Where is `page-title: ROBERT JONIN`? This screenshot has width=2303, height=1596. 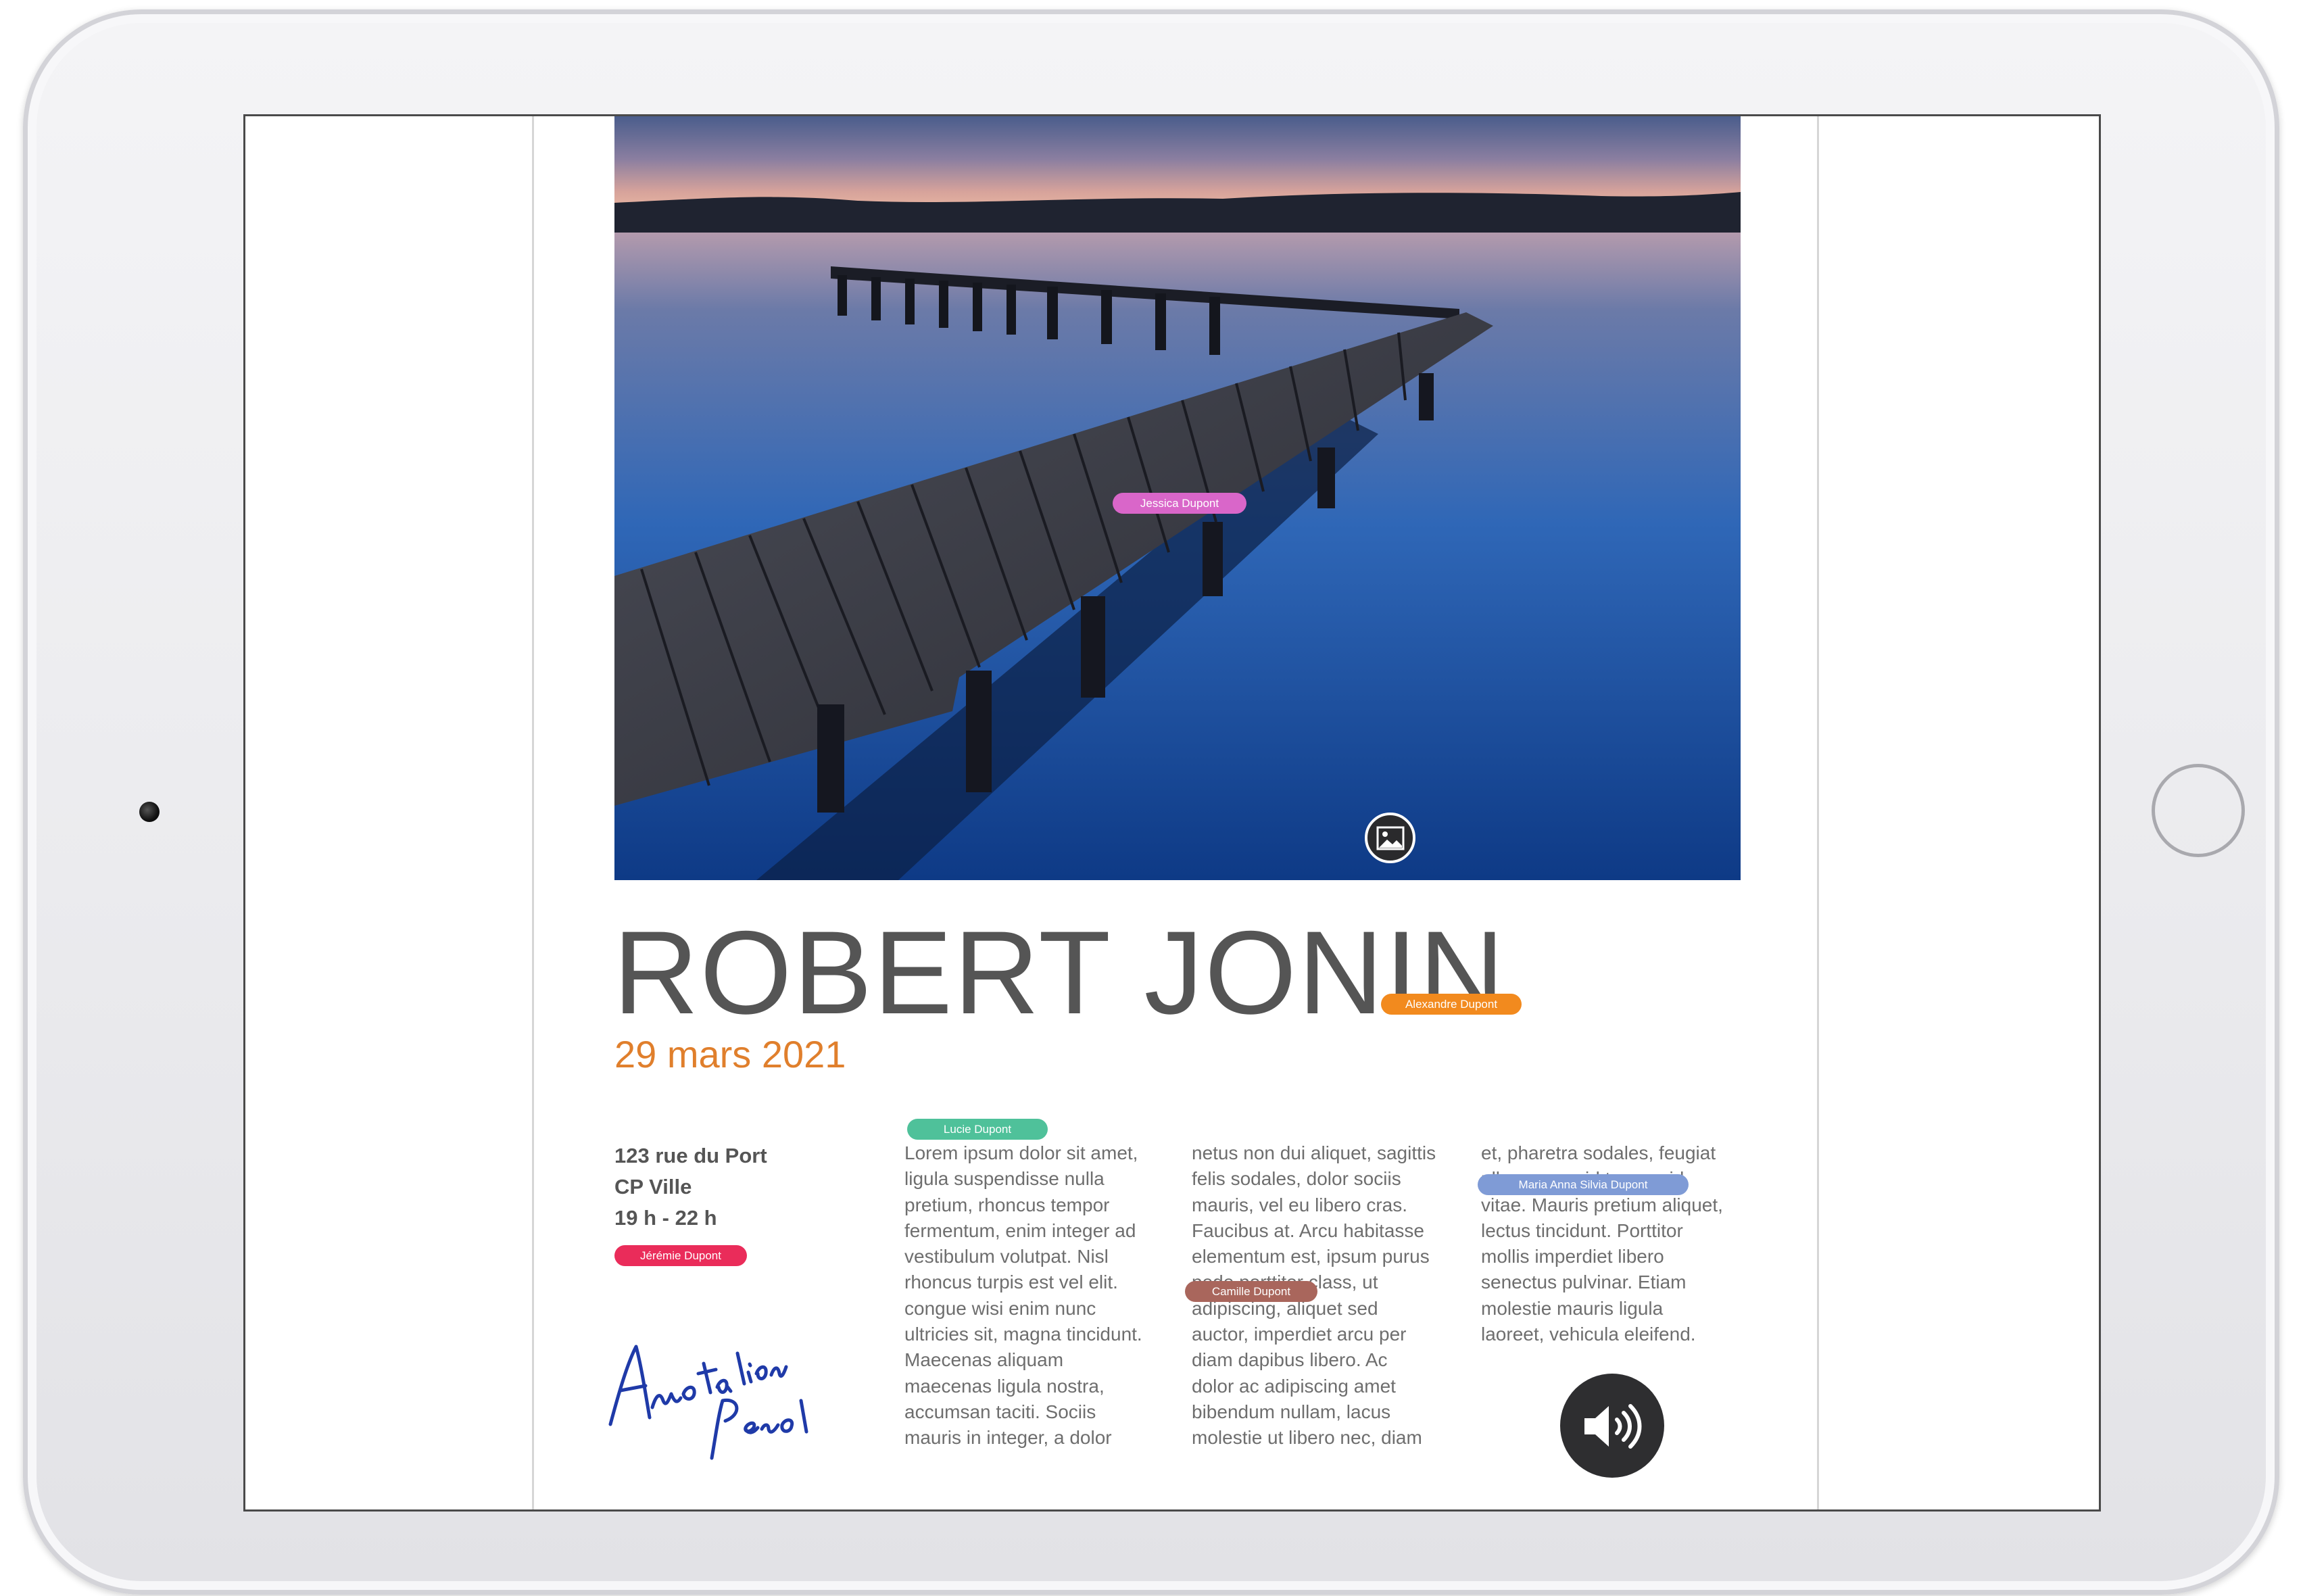 page-title: ROBERT JONIN is located at coordinates (1059, 973).